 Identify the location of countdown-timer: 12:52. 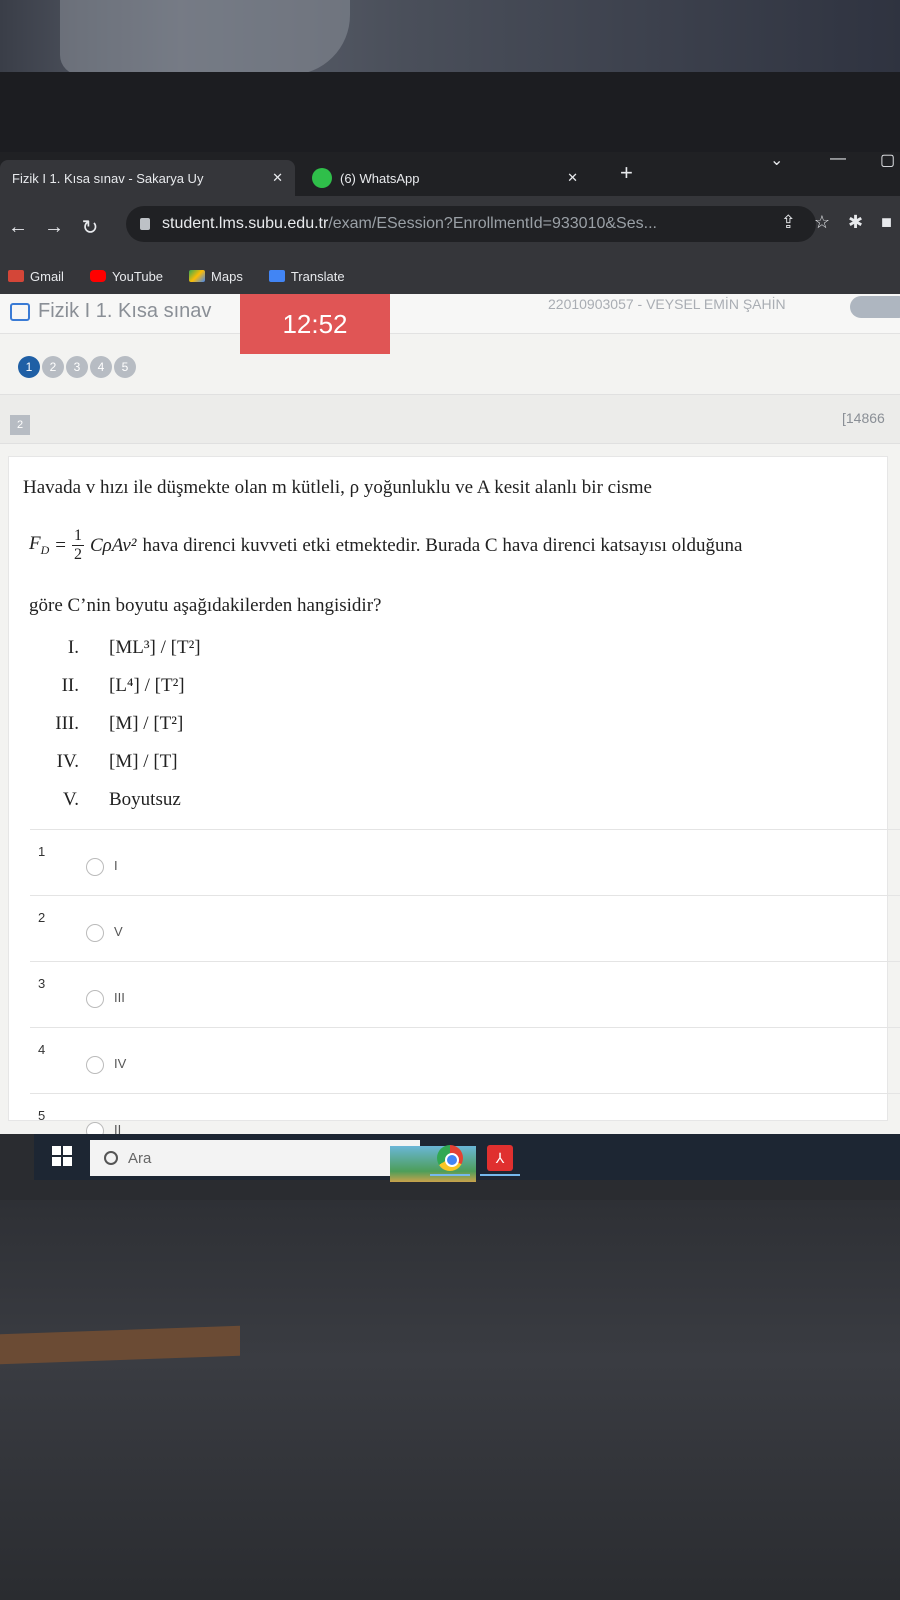
(315, 324).